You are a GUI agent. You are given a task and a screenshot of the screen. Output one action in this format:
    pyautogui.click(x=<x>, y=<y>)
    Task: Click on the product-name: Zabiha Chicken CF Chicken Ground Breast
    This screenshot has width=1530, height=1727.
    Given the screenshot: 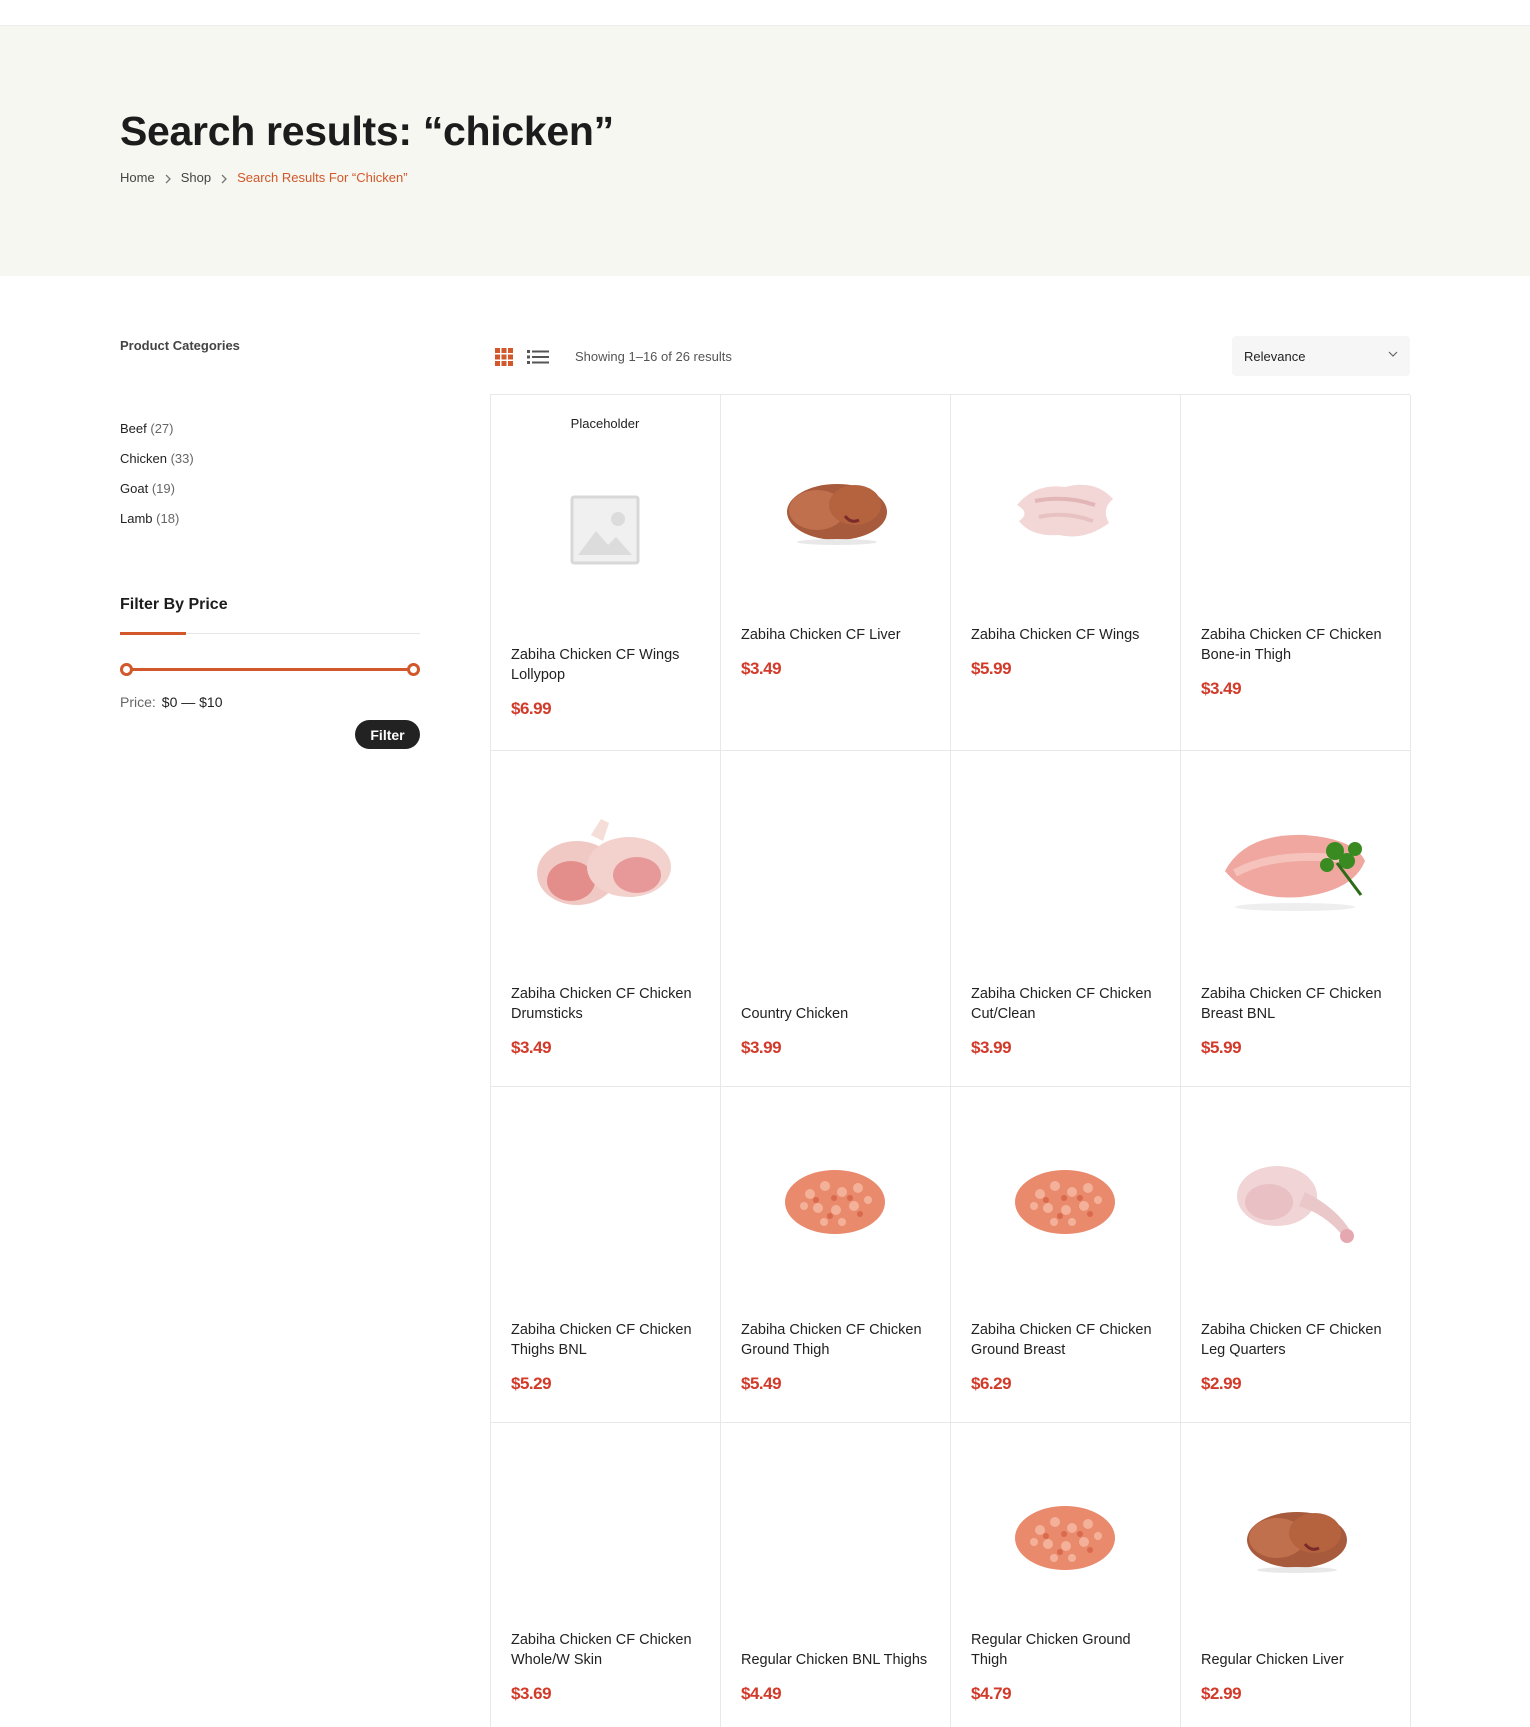 What is the action you would take?
    pyautogui.click(x=1066, y=1340)
    